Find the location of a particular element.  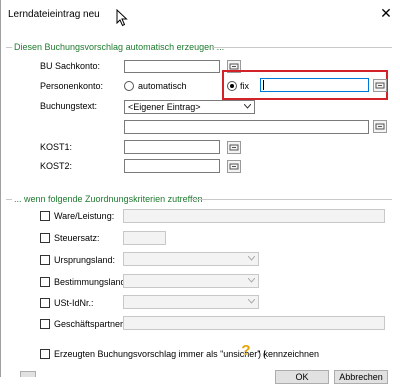

personenkonto-fix-input is located at coordinates (314, 85).